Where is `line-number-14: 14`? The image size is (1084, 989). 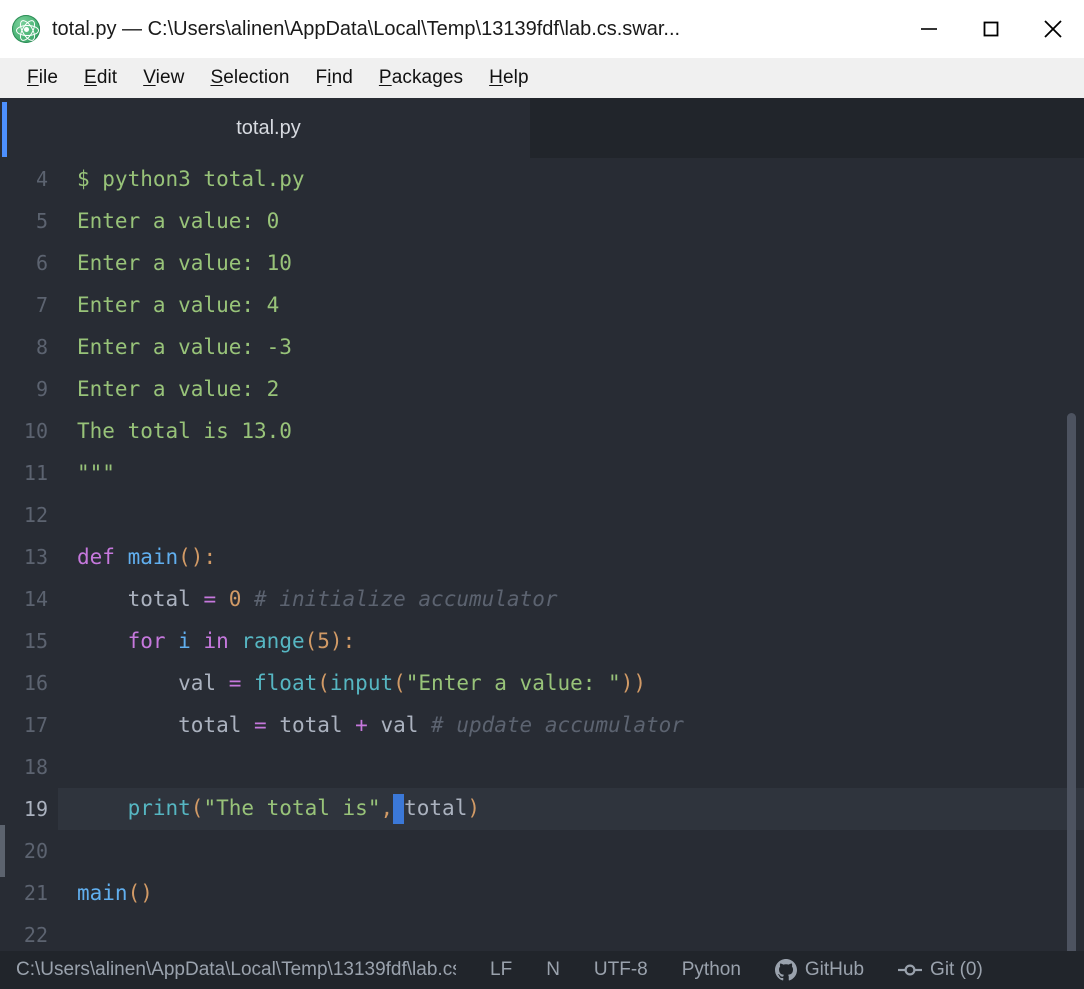 line-number-14: 14 is located at coordinates (35, 599).